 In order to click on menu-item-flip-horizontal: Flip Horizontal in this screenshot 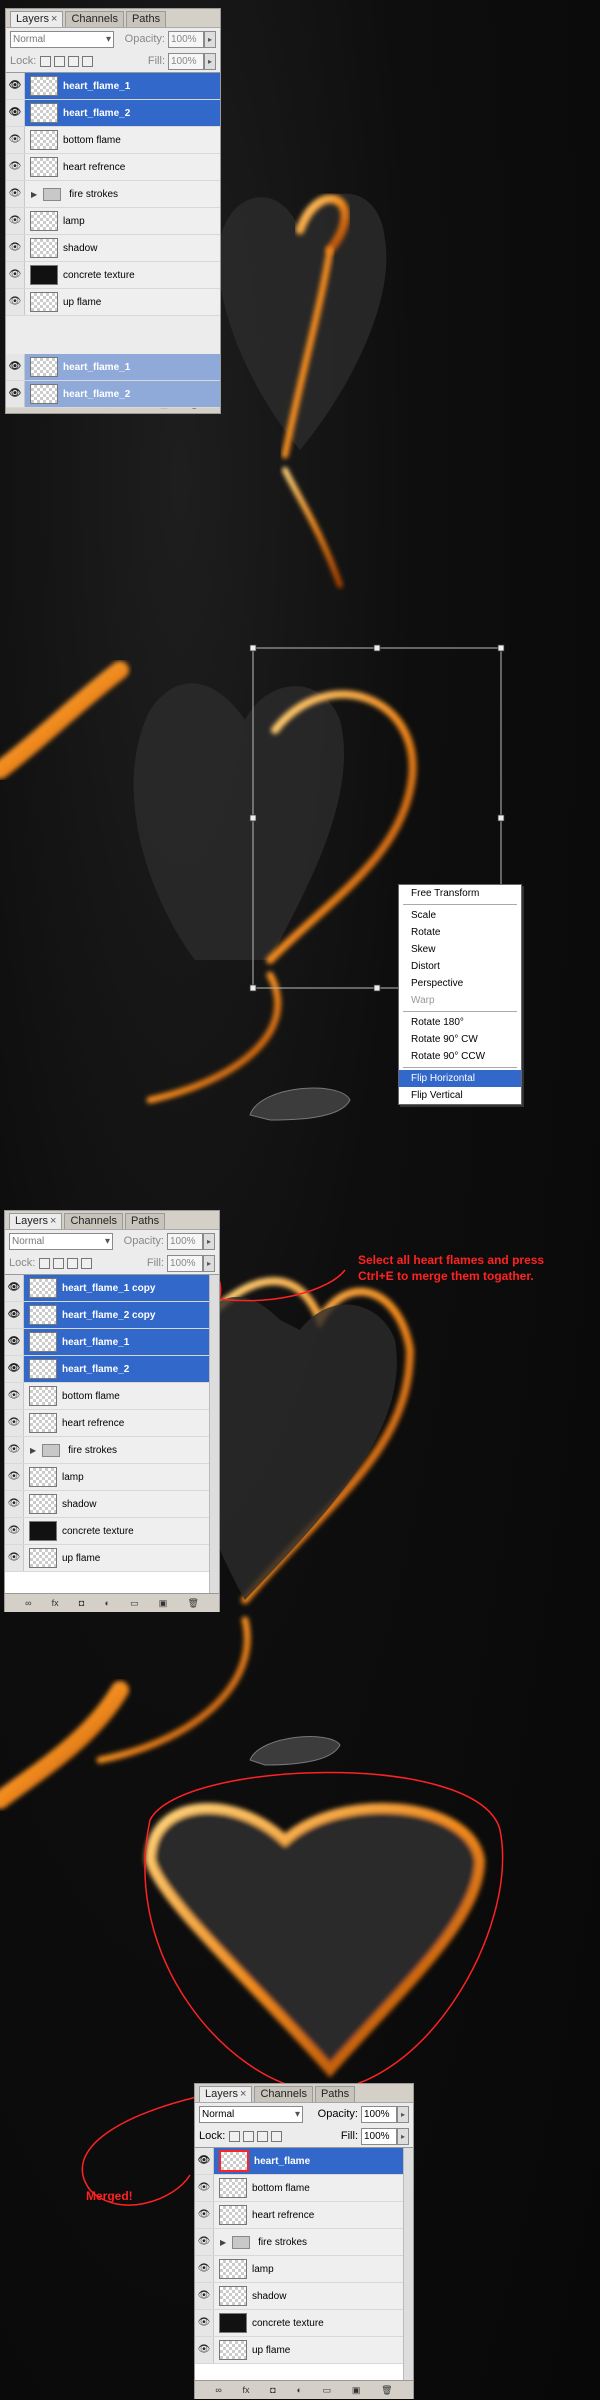, I will do `click(460, 1078)`.